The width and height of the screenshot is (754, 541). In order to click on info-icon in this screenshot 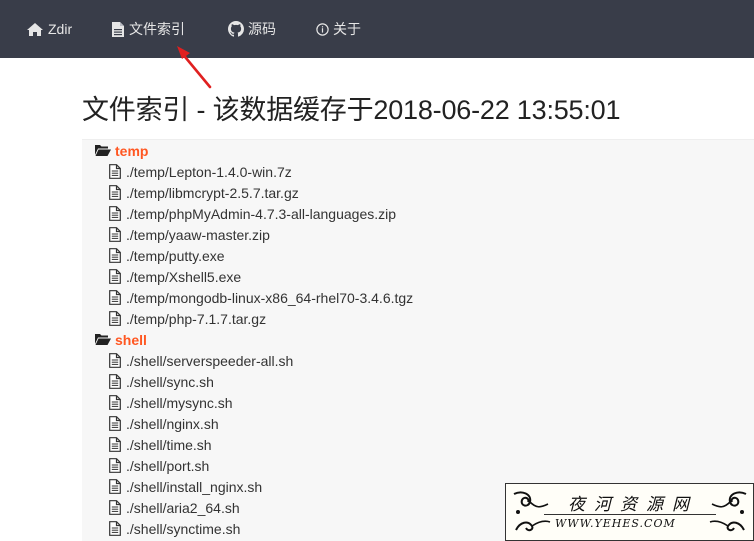, I will do `click(322, 29)`.